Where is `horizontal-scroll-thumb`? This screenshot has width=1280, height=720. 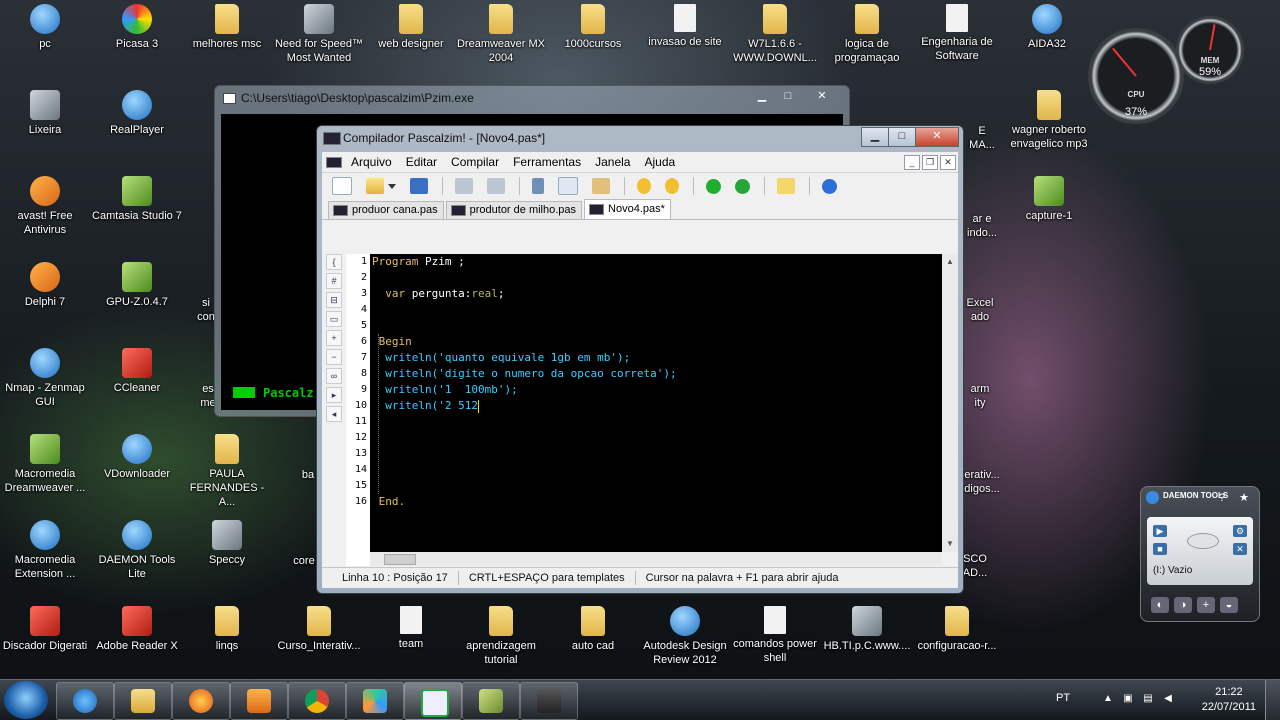
horizontal-scroll-thumb is located at coordinates (400, 559).